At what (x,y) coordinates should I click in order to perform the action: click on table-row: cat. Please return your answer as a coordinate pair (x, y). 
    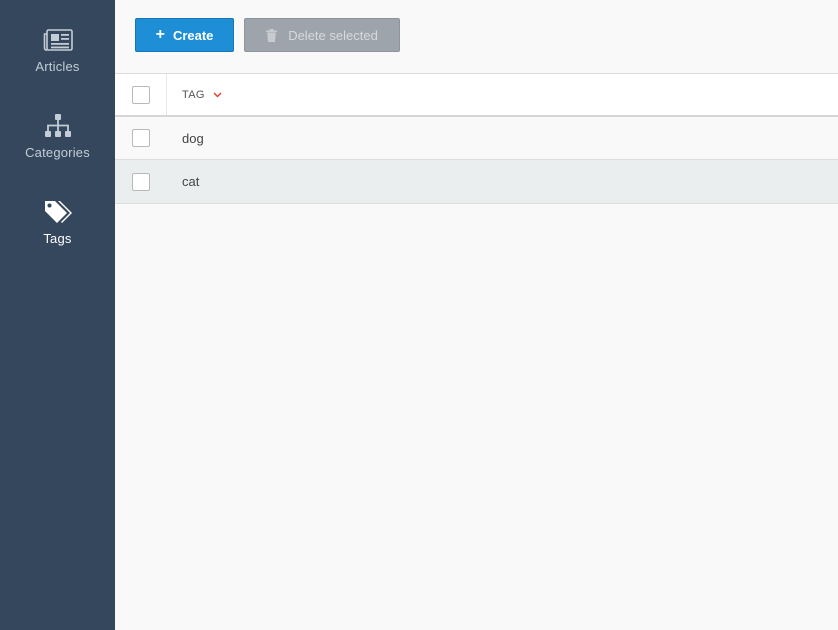
    Looking at the image, I should click on (476, 182).